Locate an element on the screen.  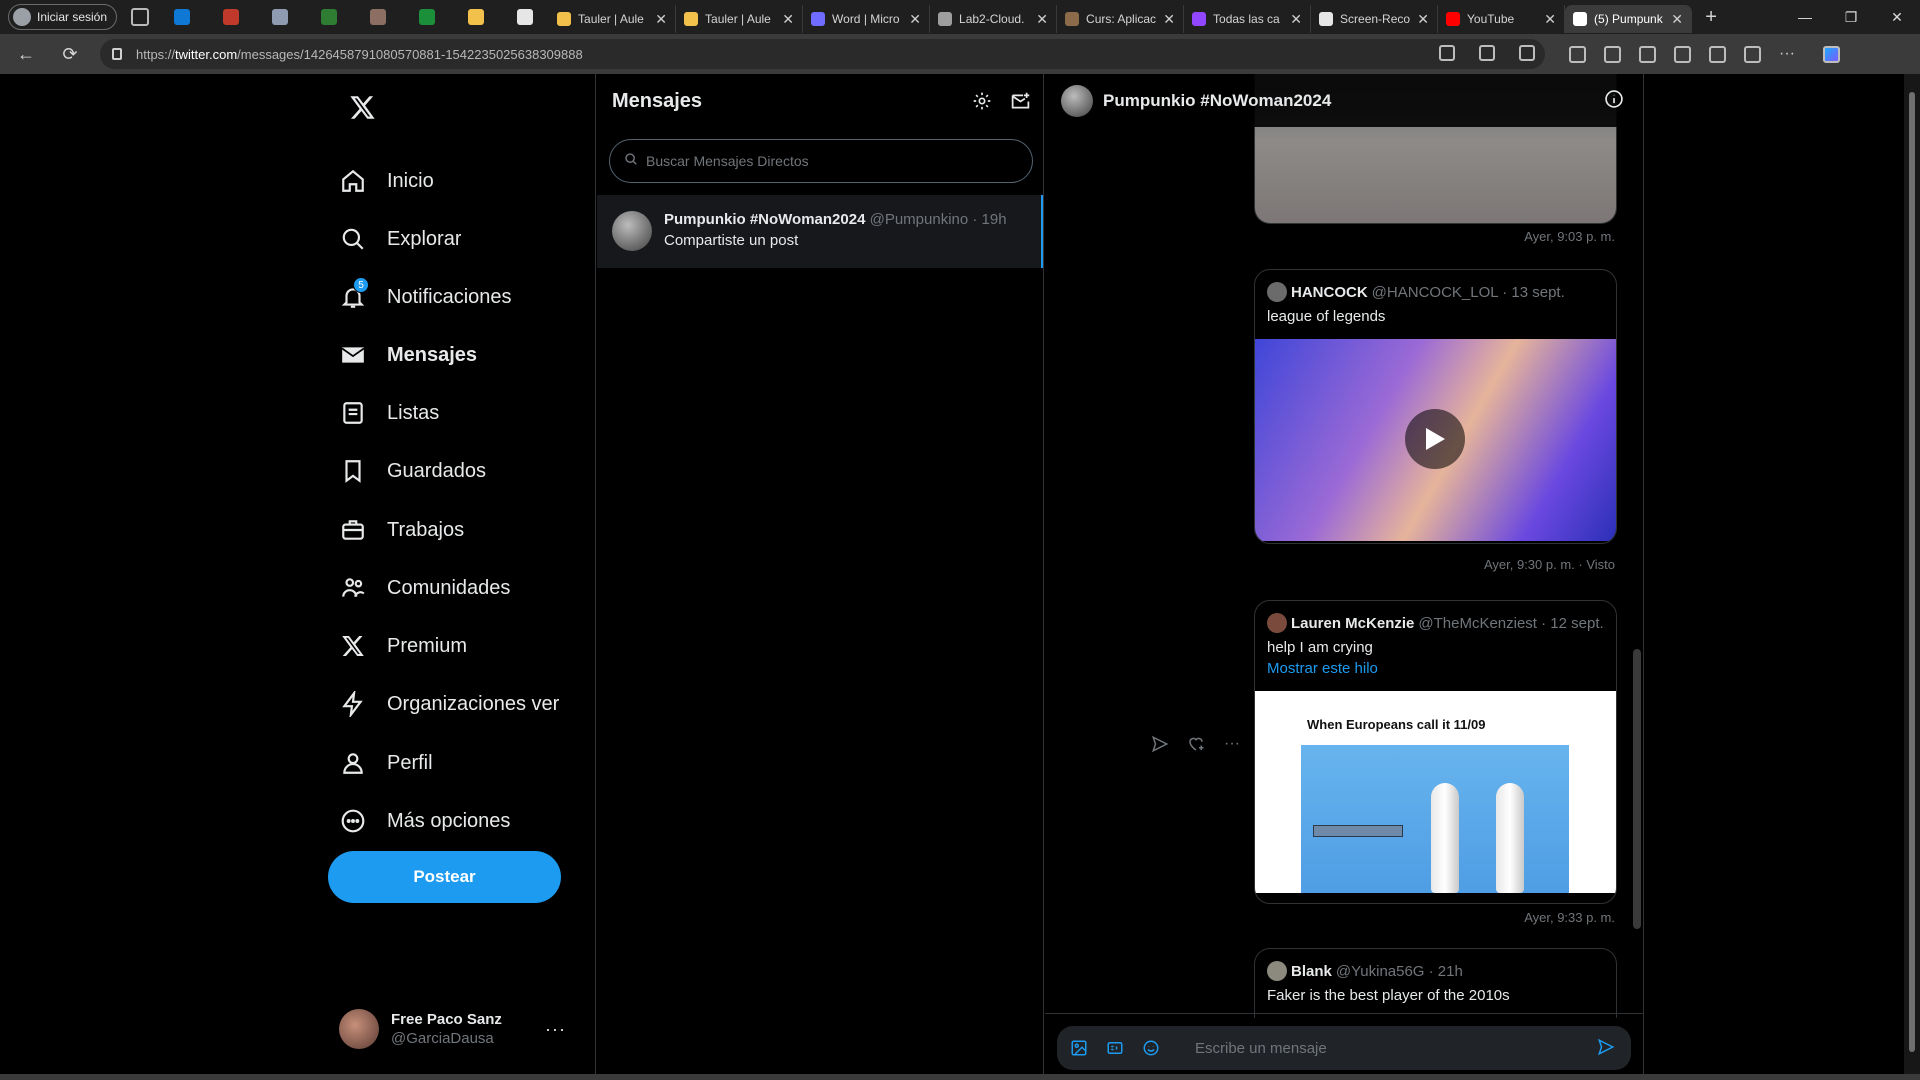
post-text: Faker is the best player of the 2010s is located at coordinates (1388, 995).